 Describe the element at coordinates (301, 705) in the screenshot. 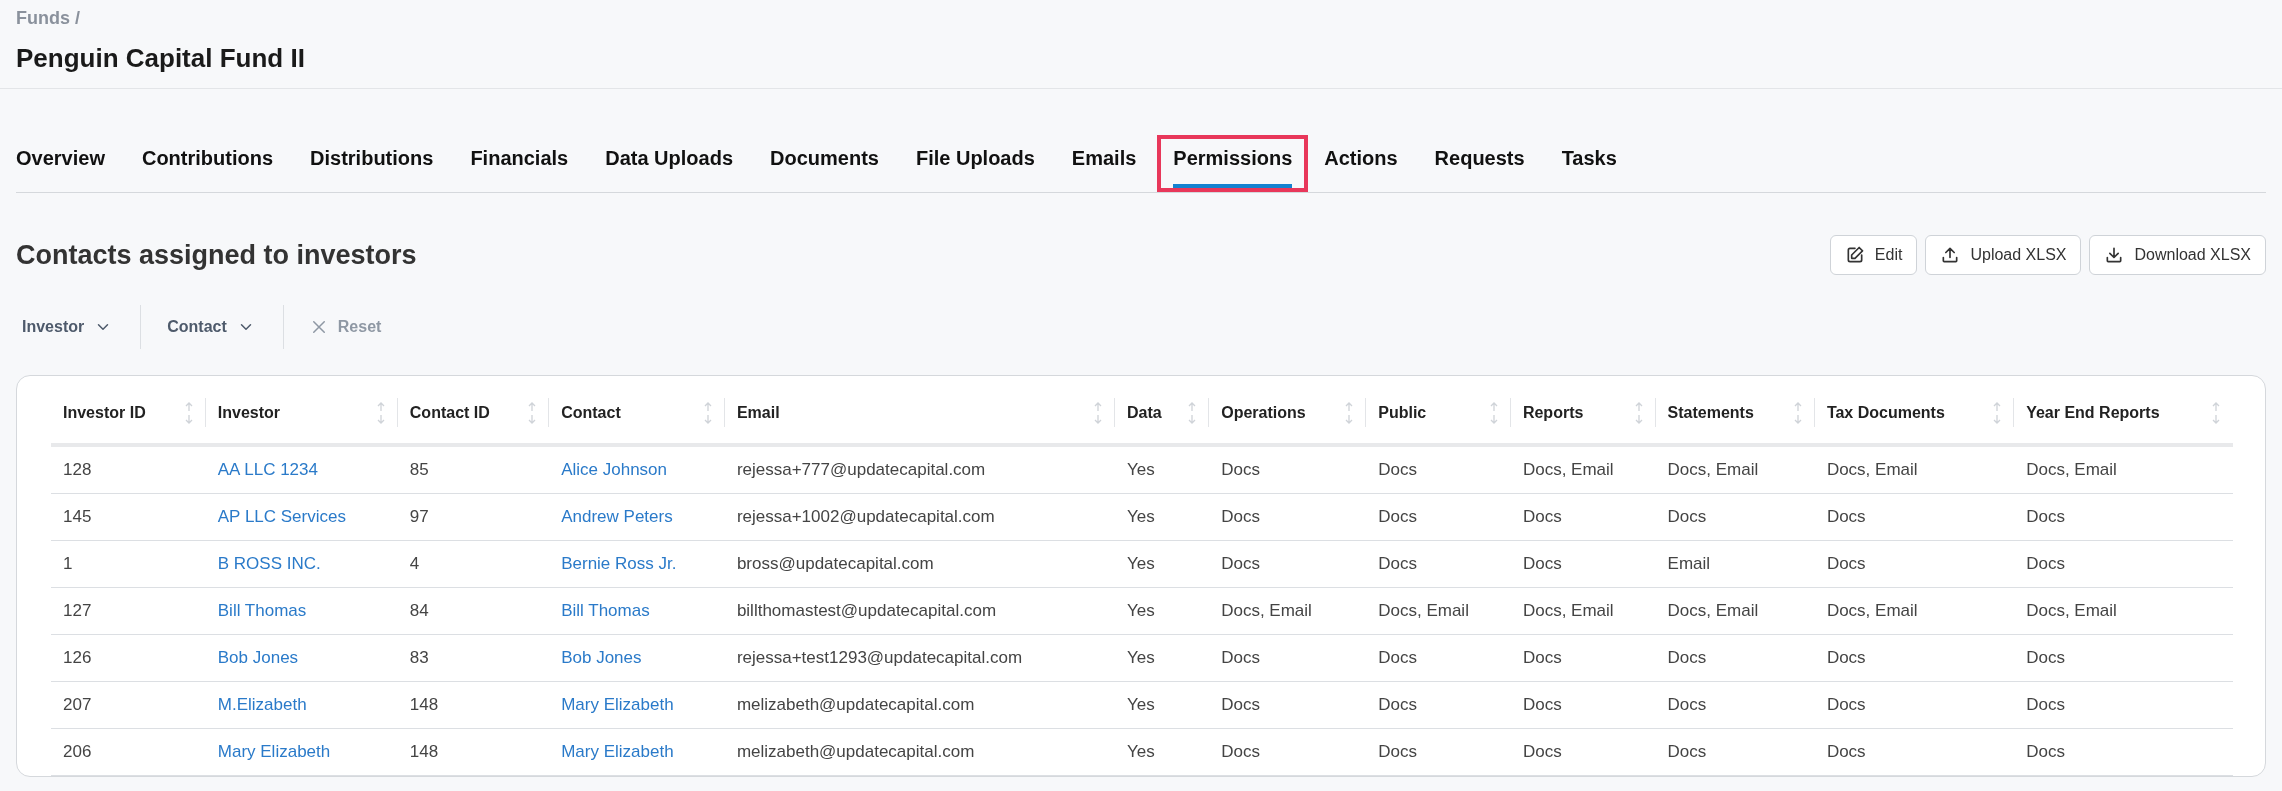

I see `table-link: M.Elizabeth` at that location.